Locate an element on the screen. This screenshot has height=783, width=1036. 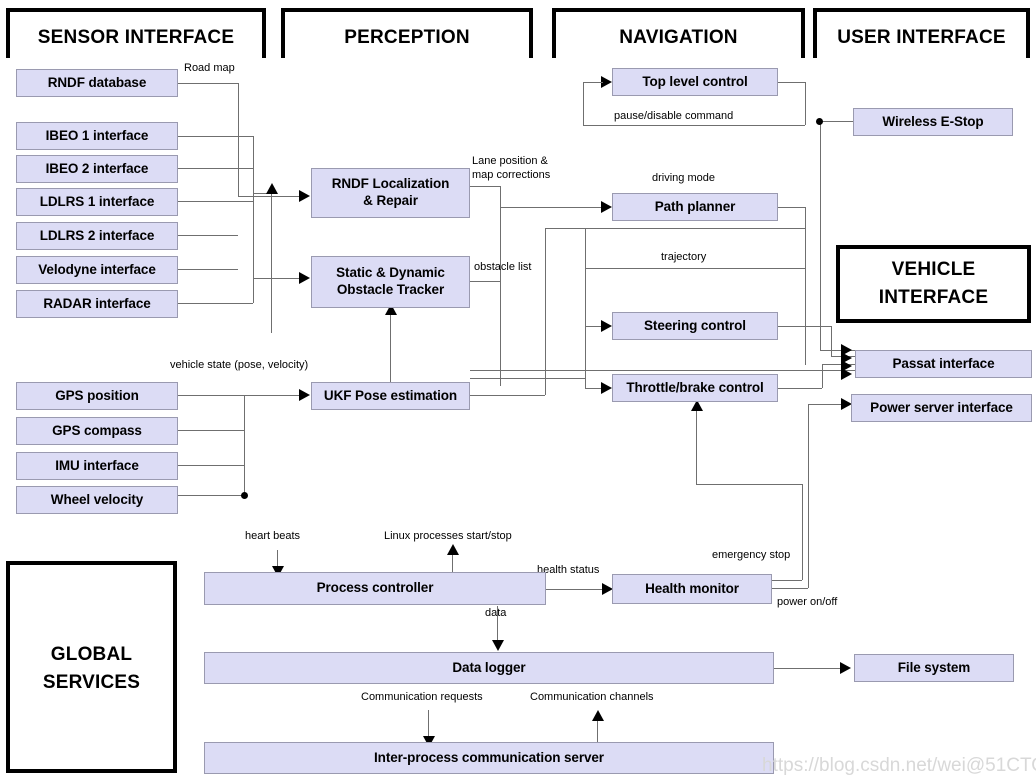
edge-trajectory-top is located at coordinates (695, 228).